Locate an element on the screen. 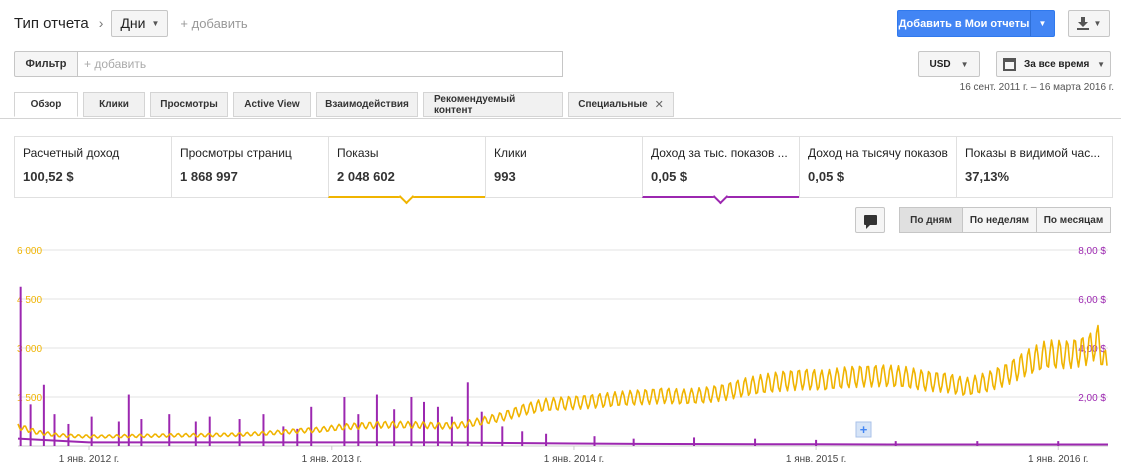 Image resolution: width=1121 pixels, height=472 pixels. y-right-tick-label: 6,00 $ is located at coordinates (1092, 300).